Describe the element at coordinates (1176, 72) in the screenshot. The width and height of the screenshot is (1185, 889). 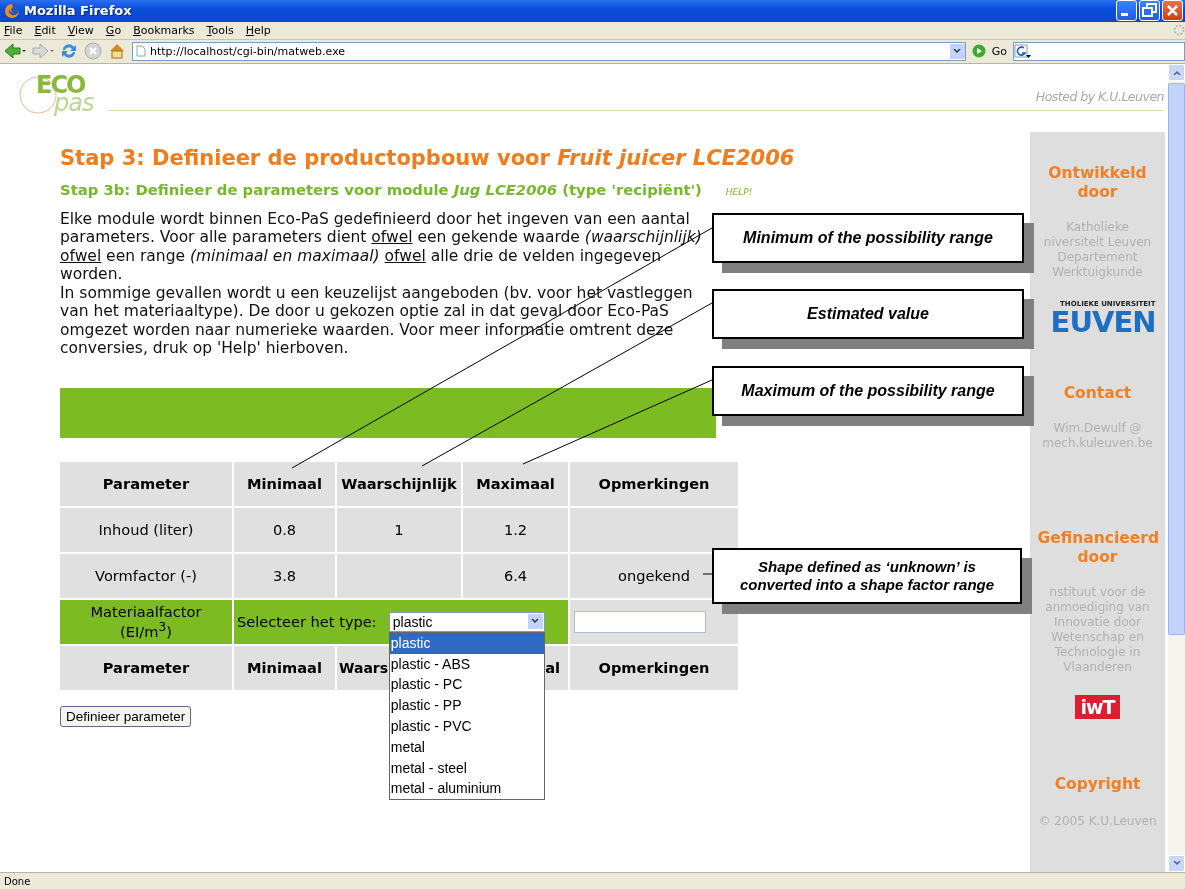
I see `scroll-up-icon` at that location.